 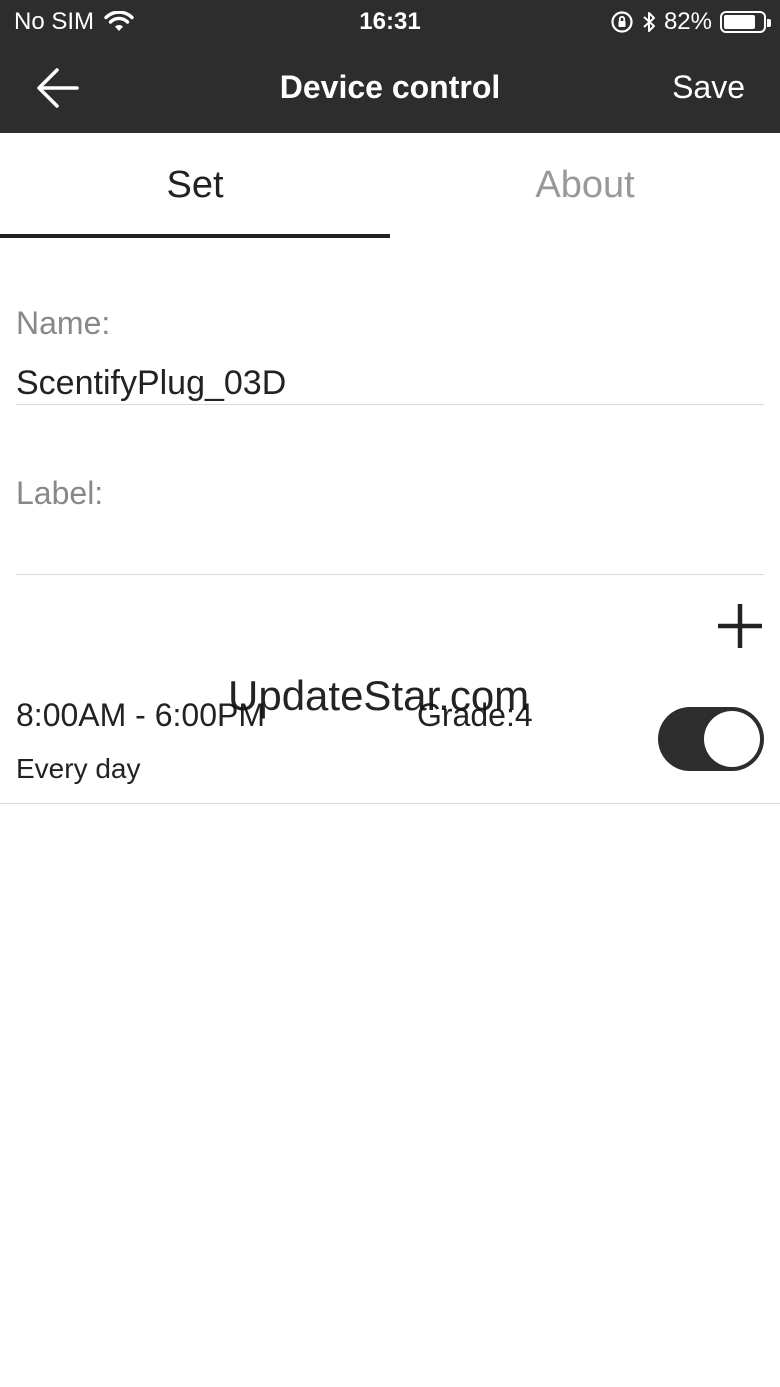 I want to click on name-input: ScentifyPlug_03D, so click(x=390, y=385).